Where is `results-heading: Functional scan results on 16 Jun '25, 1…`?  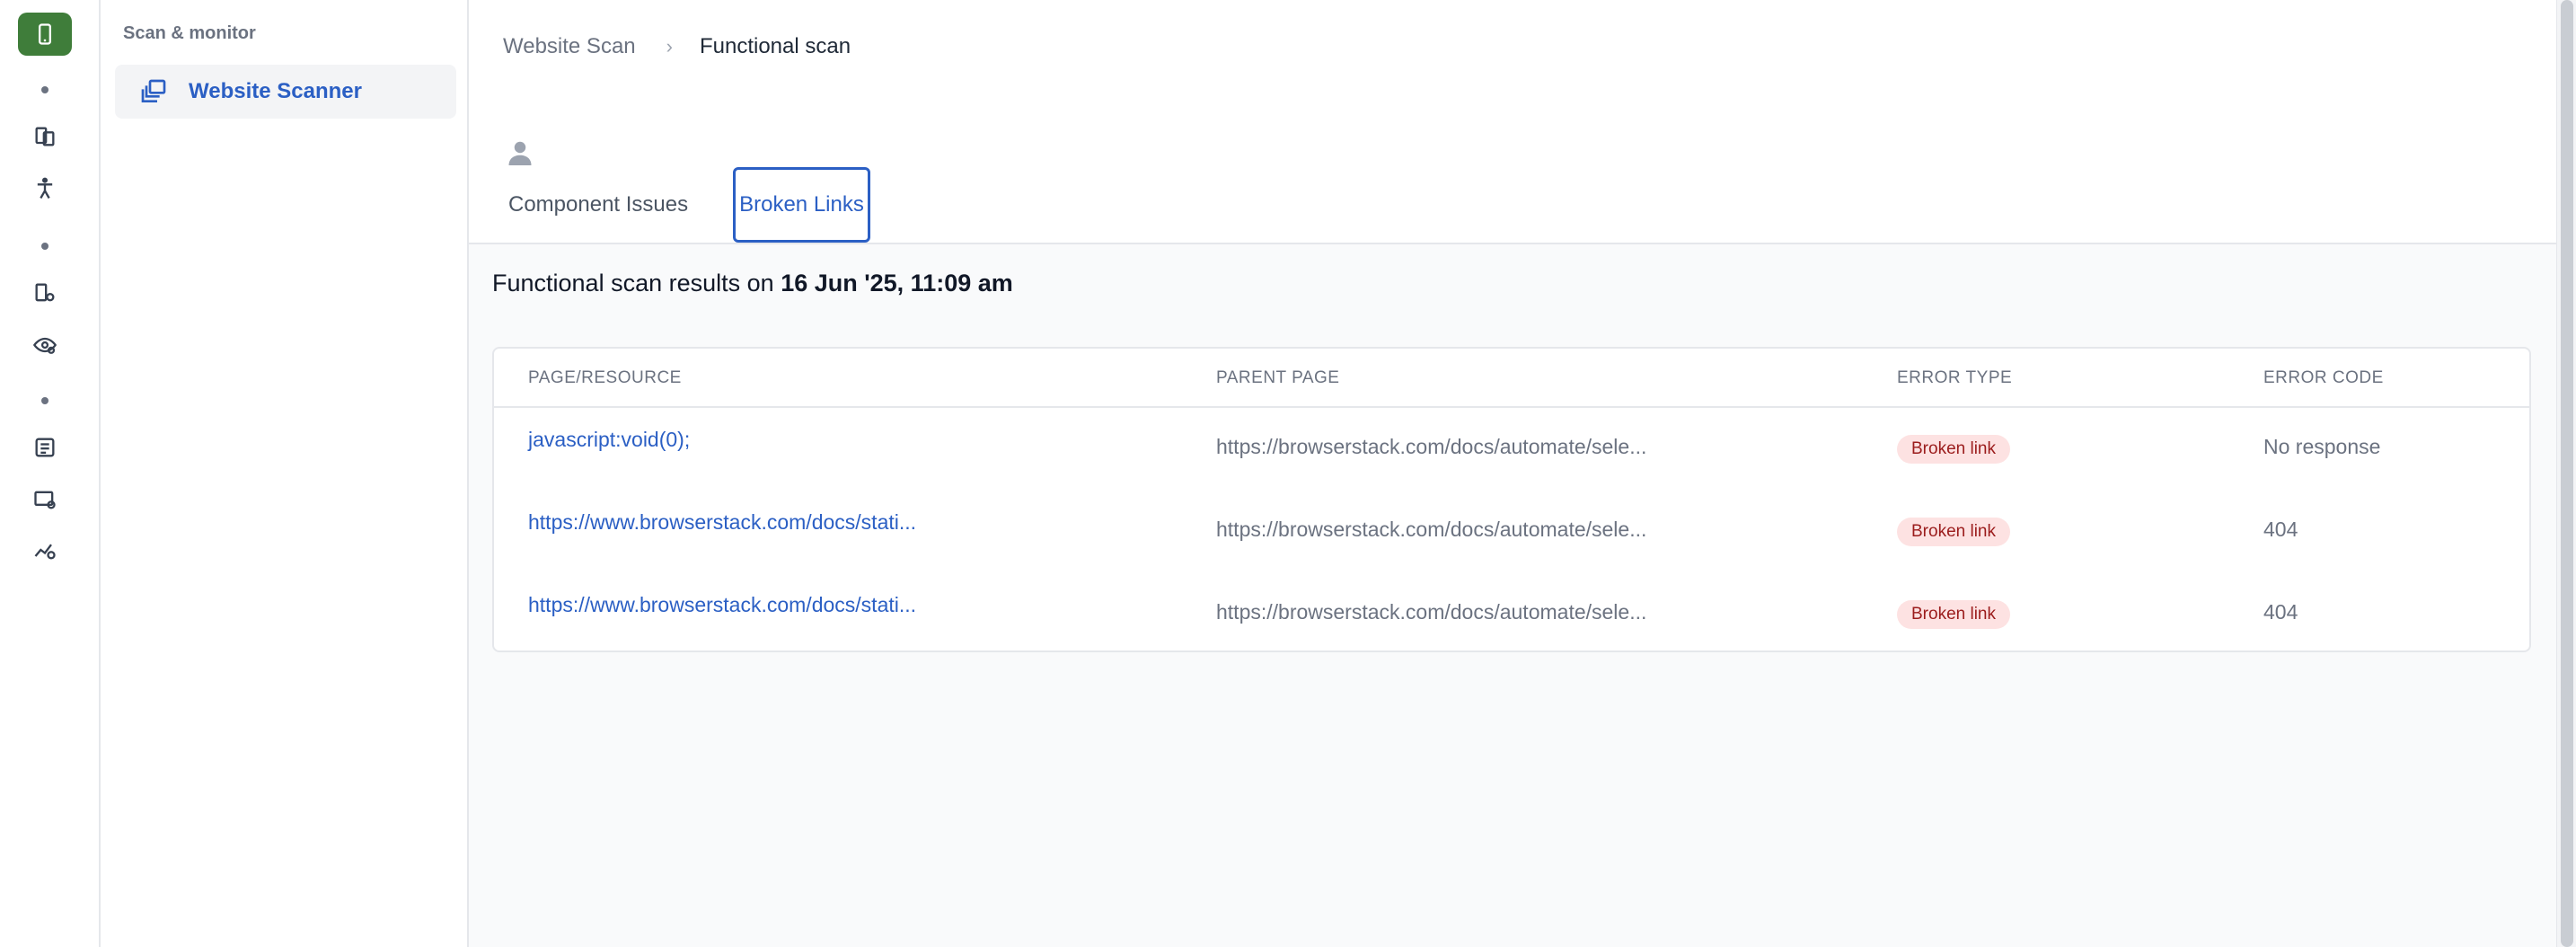 results-heading: Functional scan results on 16 Jun '25, 1… is located at coordinates (752, 283).